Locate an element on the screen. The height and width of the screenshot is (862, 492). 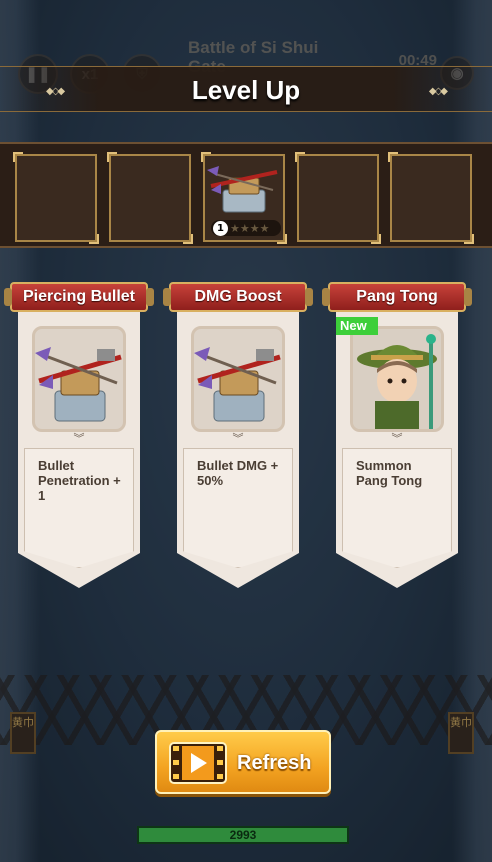
upgrade-card-dmg-boost: DMG Boost ︾ Bullet DMG + 50% is located at coordinates (238, 435).